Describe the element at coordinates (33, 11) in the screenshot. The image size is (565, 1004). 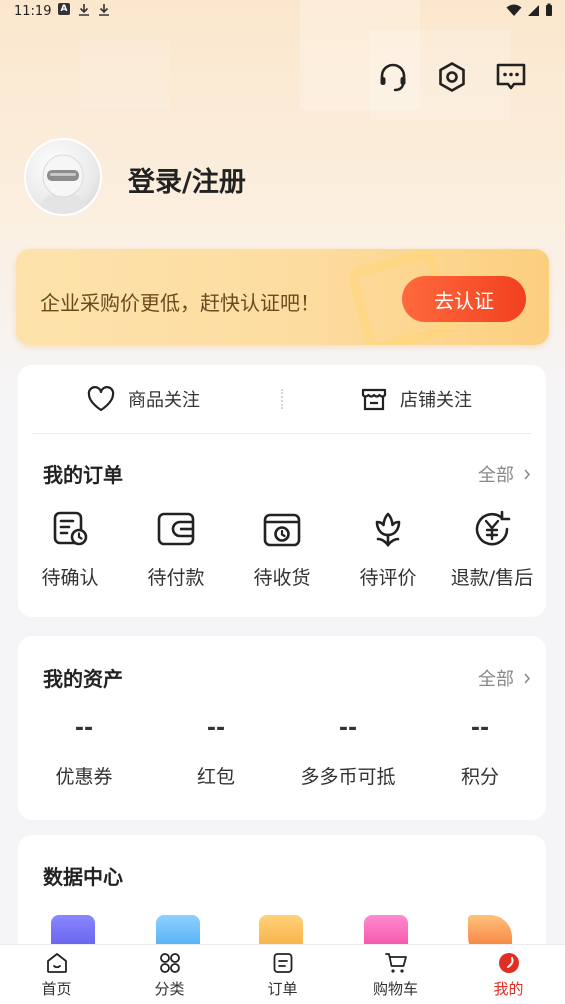
I see `status-time: 11:19` at that location.